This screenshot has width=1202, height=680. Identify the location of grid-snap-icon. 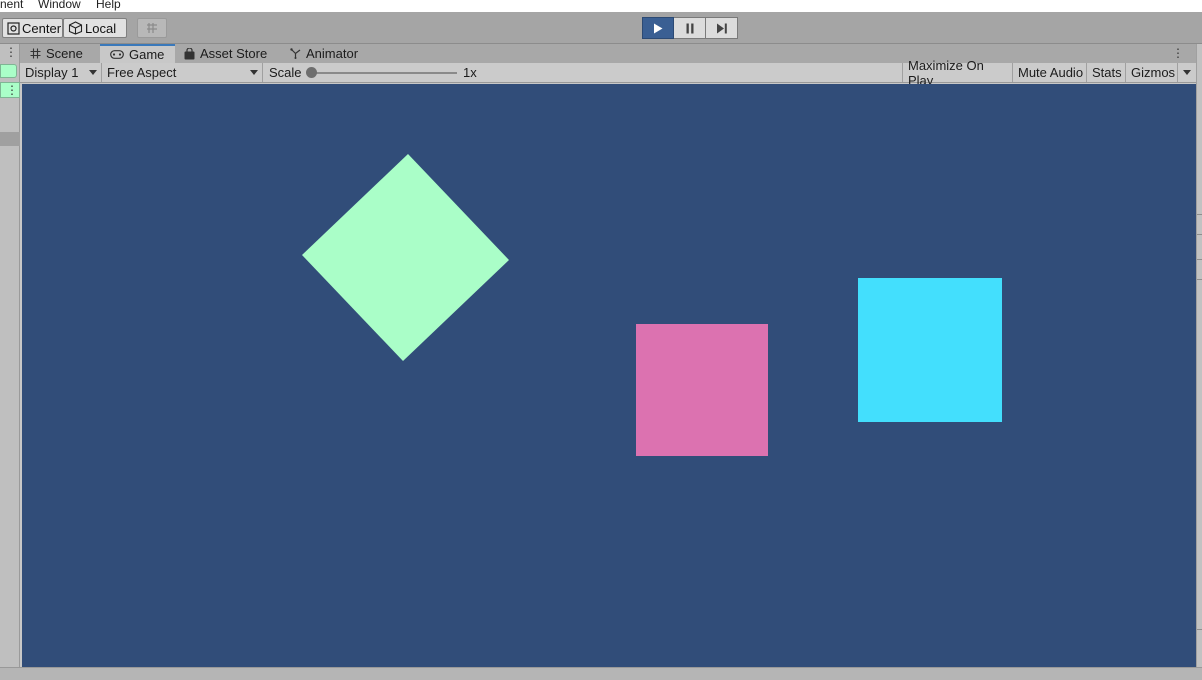
(152, 28).